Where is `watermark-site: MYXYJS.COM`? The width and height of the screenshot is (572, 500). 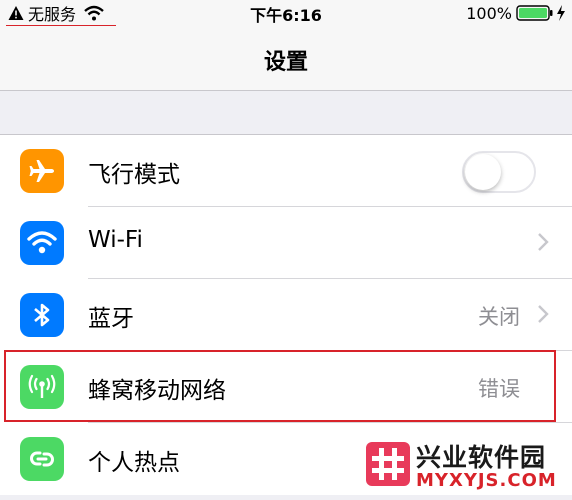
watermark-site: MYXYJS.COM is located at coordinates (486, 480).